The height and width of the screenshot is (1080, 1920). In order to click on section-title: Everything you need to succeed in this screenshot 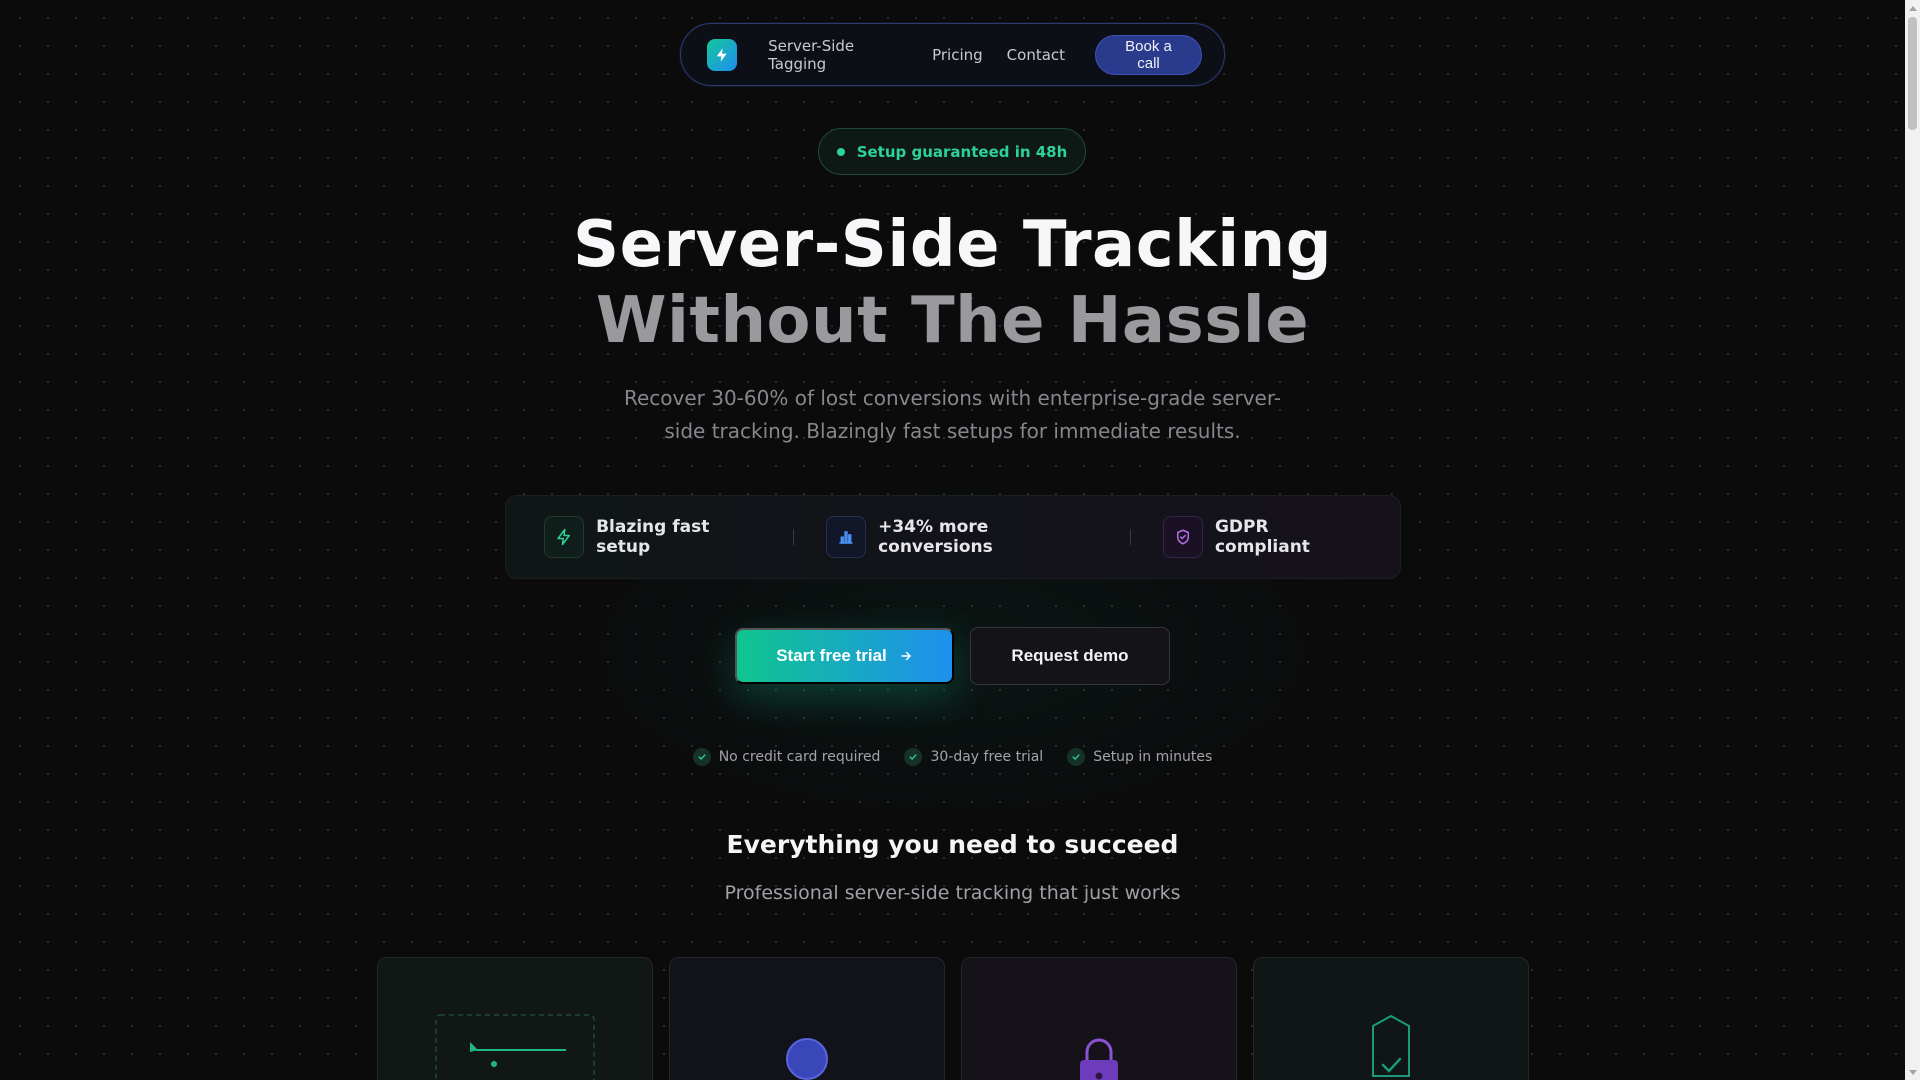, I will do `click(952, 844)`.